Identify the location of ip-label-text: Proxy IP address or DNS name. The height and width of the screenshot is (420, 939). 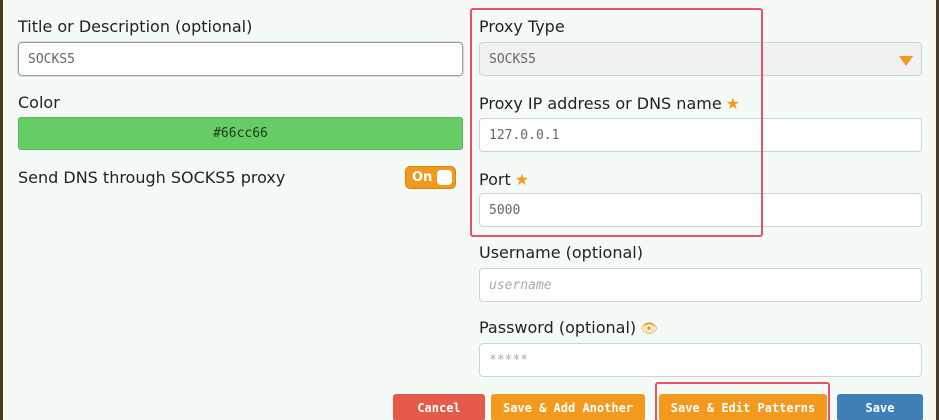
(600, 103).